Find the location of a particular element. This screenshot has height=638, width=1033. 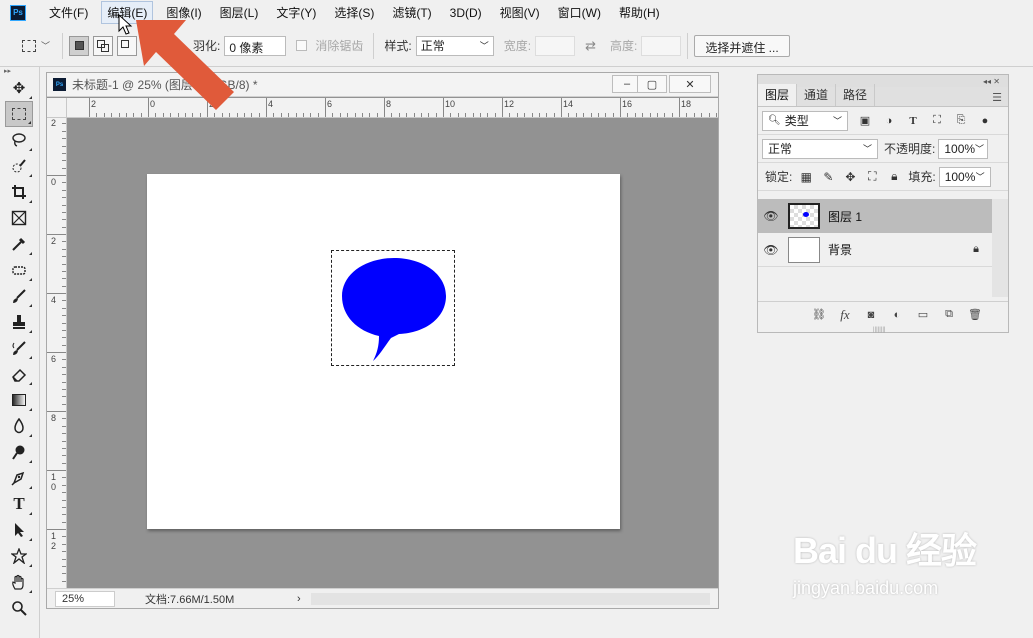

ruler-corner is located at coordinates (57, 108).